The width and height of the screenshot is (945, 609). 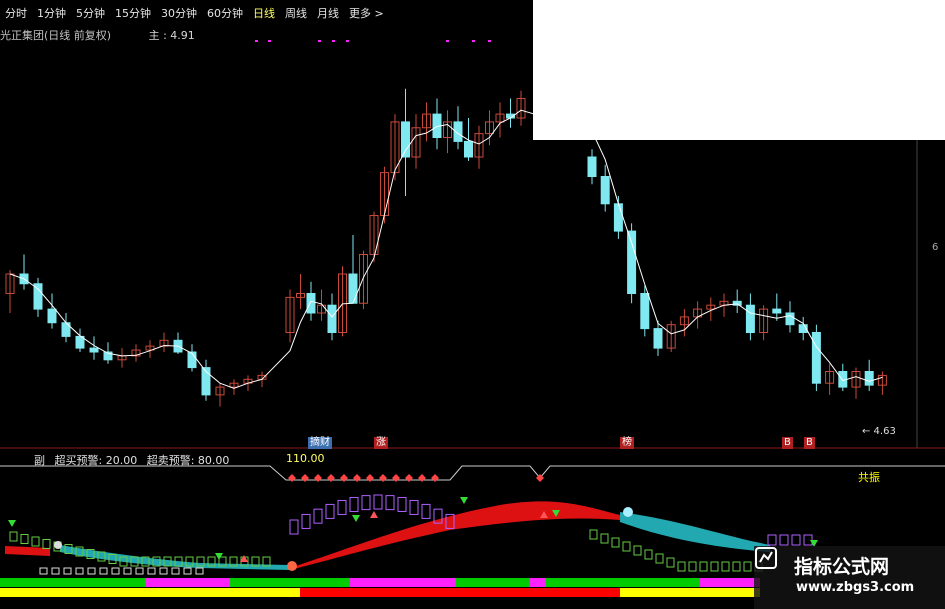 What do you see at coordinates (739, 70) in the screenshot?
I see `main-panel-gap` at bounding box center [739, 70].